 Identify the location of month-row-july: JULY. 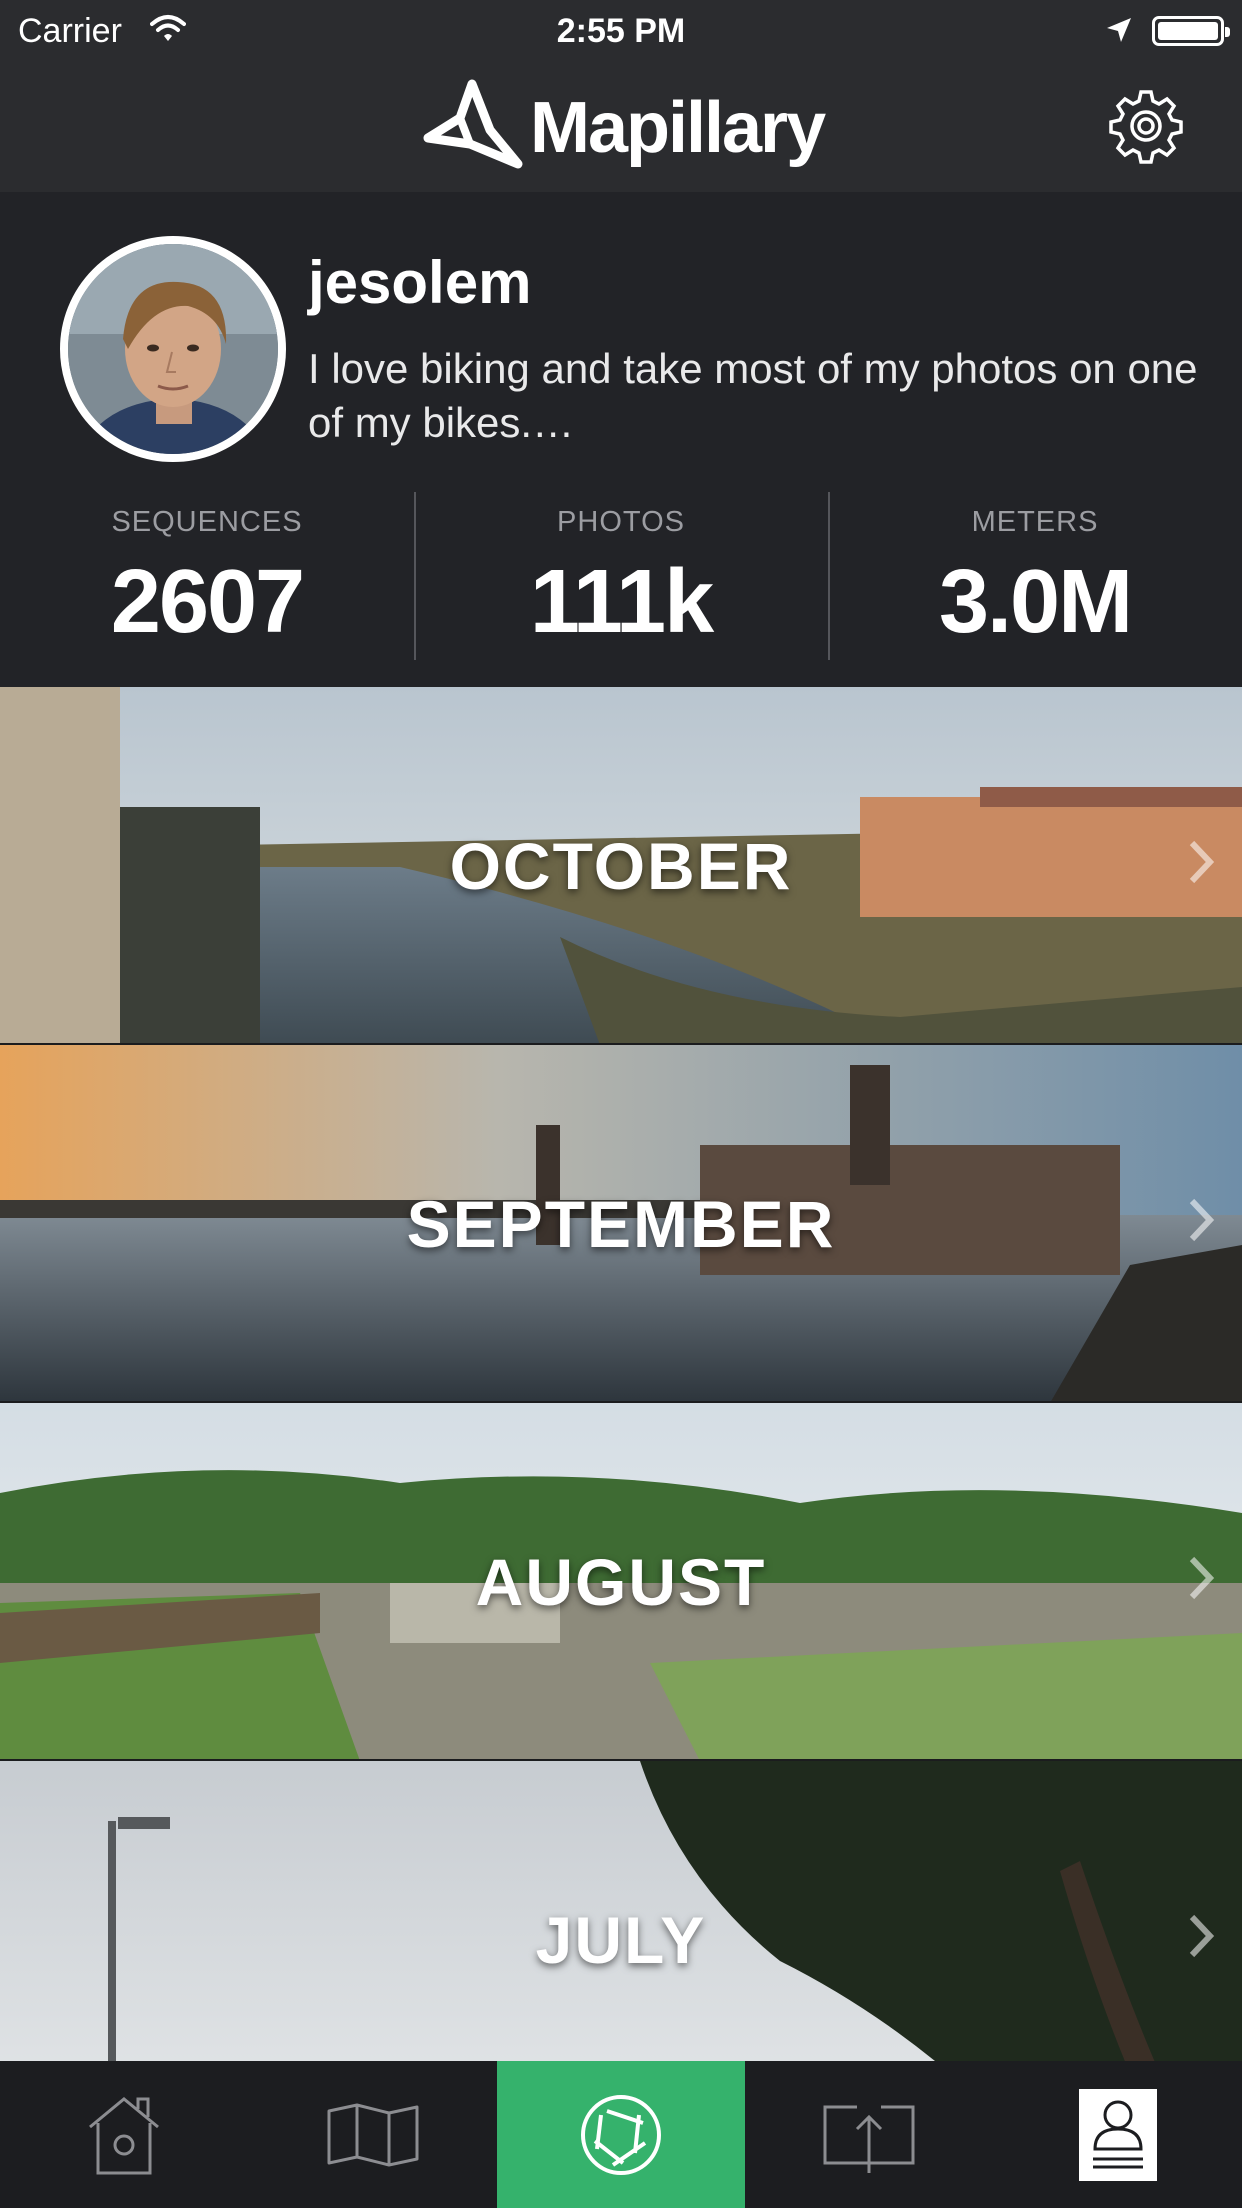
(621, 1911).